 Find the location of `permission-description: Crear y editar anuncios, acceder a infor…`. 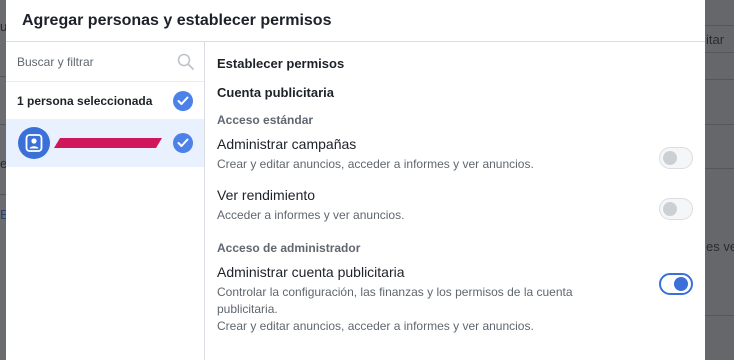

permission-description: Crear y editar anuncios, acceder a infor… is located at coordinates (375, 164).